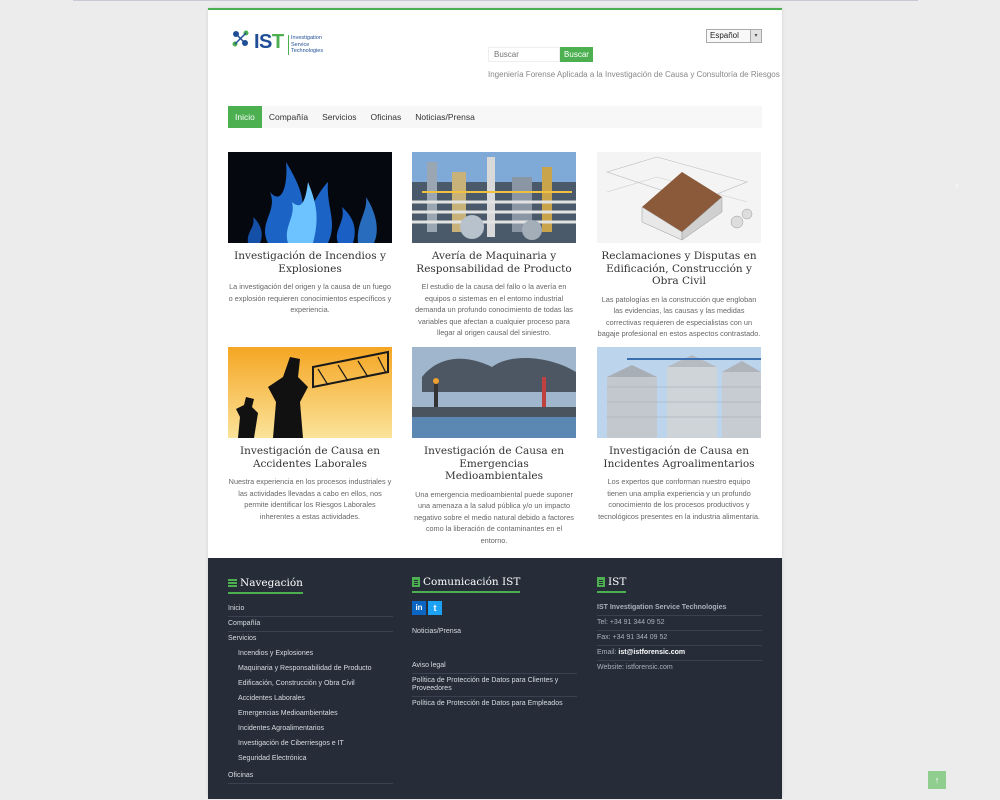 The height and width of the screenshot is (800, 1000). I want to click on arrow-up-icon: ↑, so click(937, 780).